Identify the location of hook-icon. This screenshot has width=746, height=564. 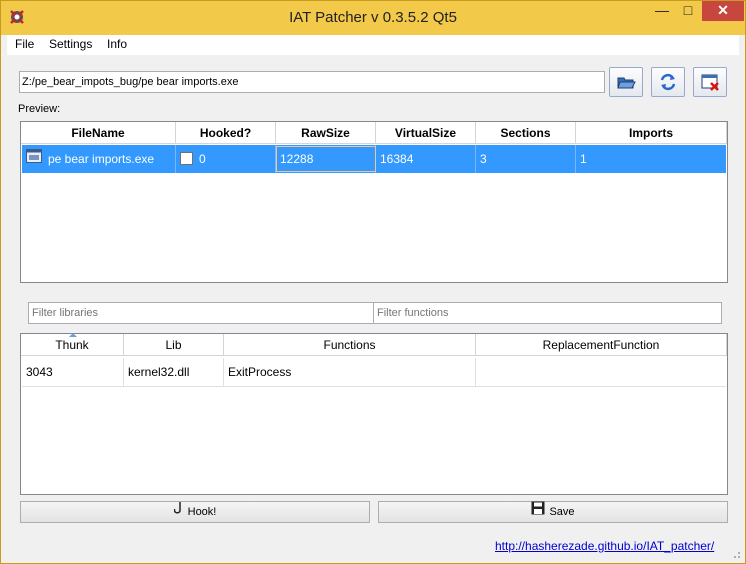
(178, 511).